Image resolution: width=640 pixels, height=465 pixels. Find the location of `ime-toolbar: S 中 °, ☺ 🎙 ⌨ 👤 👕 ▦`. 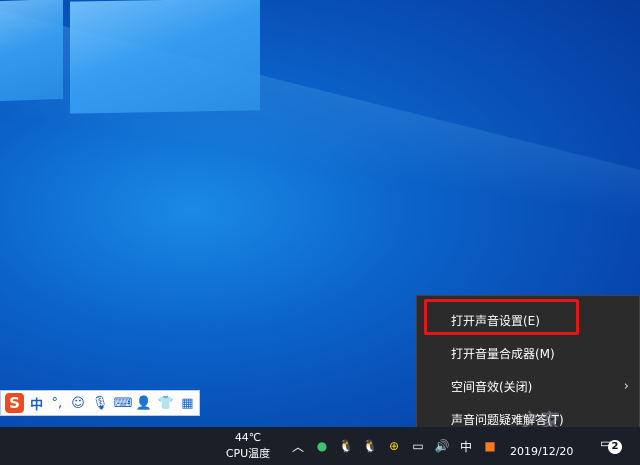

ime-toolbar: S 中 °, ☺ 🎙 ⌨ 👤 👕 ▦ is located at coordinates (100, 403).